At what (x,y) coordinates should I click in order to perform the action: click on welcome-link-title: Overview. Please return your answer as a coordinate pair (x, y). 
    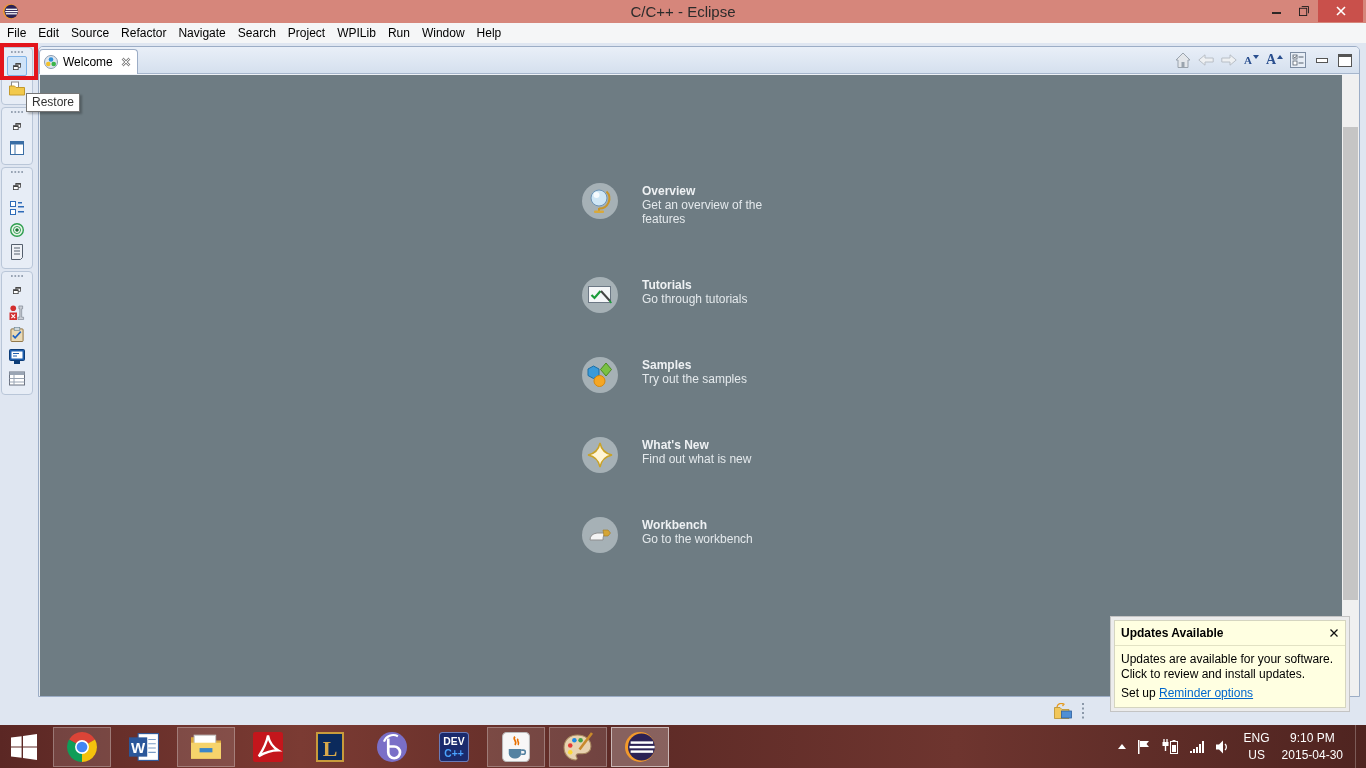
    Looking at the image, I should click on (712, 191).